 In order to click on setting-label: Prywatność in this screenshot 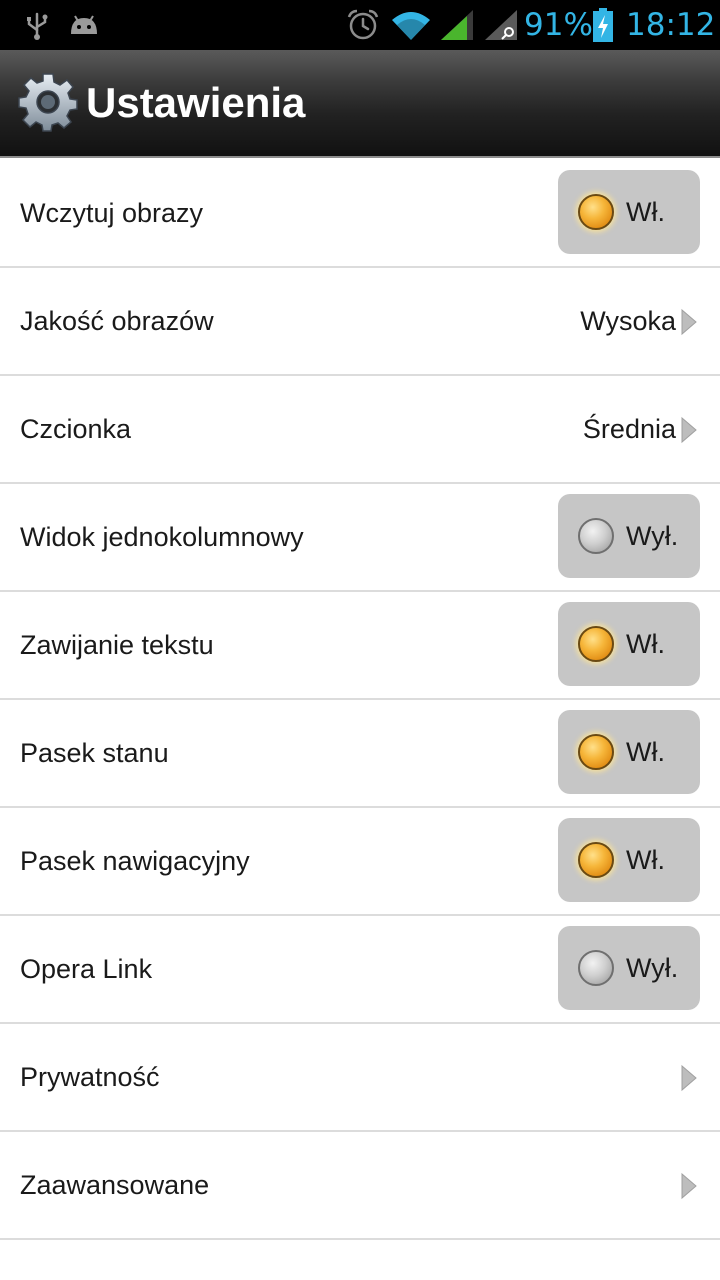, I will do `click(90, 1077)`.